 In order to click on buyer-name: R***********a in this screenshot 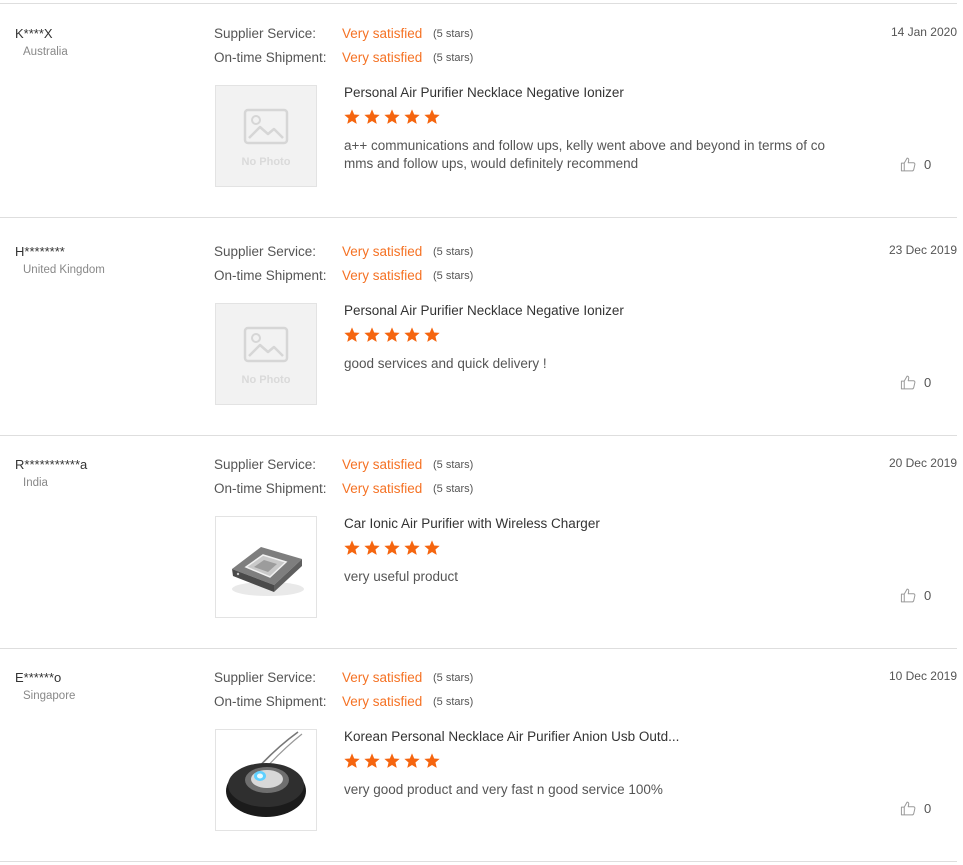, I will do `click(51, 464)`.